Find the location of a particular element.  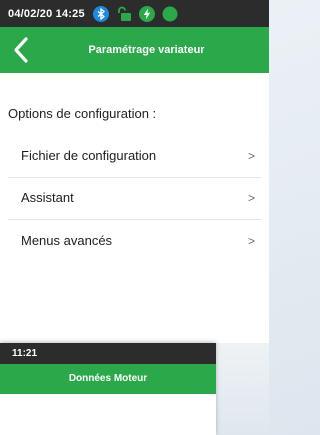

menu-item-configuration-file: Fichier de configuration > is located at coordinates (134, 157).